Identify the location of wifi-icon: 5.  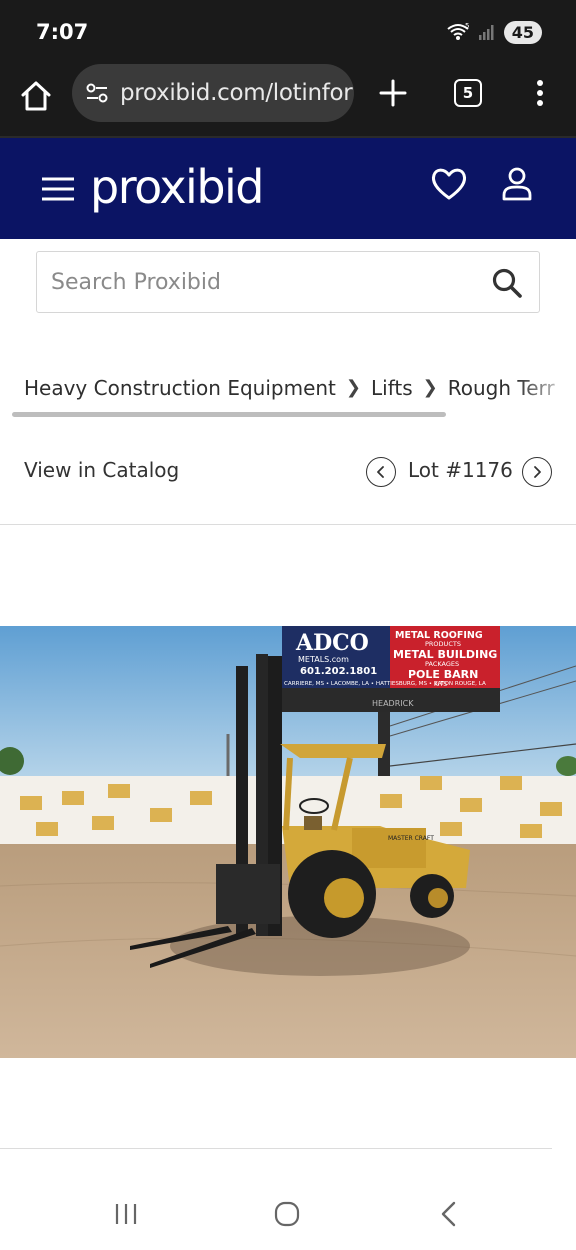
(458, 31).